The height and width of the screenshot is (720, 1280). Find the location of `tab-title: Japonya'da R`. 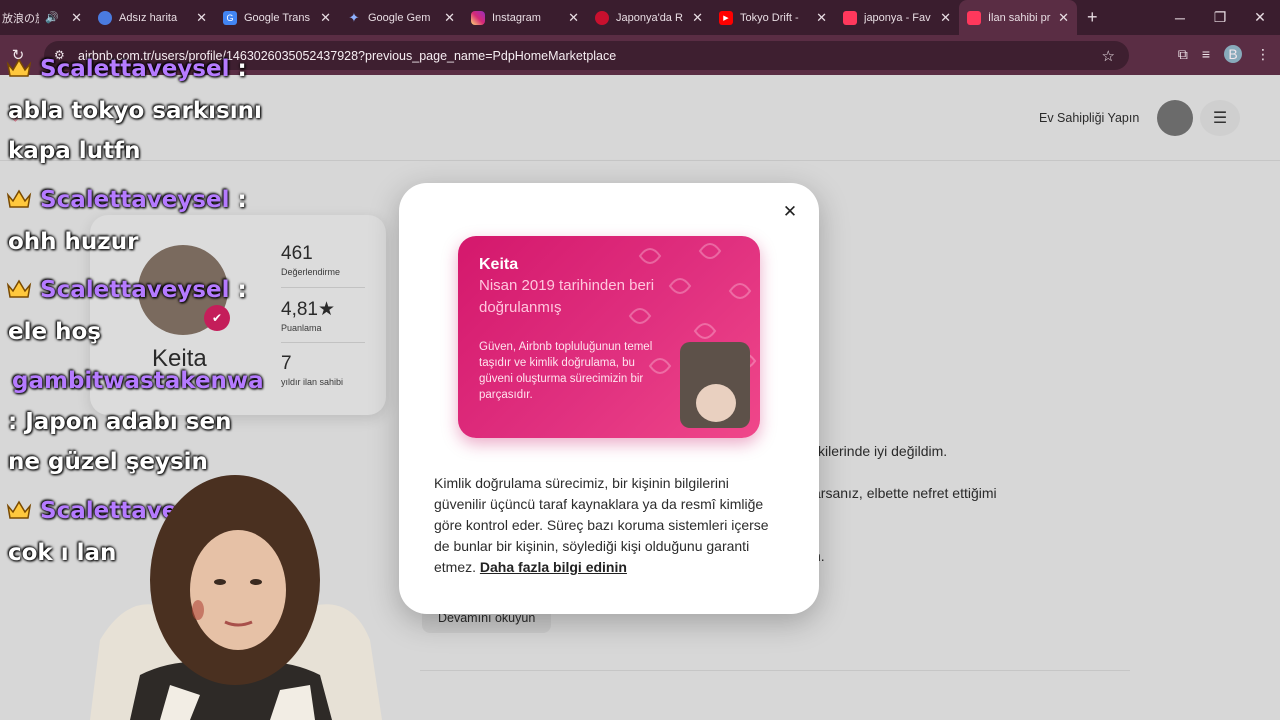

tab-title: Japonya'da R is located at coordinates (649, 17).